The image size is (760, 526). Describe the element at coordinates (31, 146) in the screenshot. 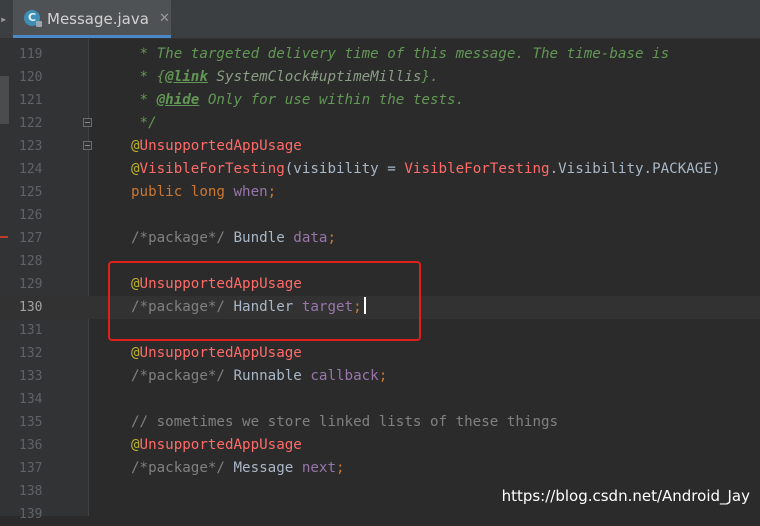

I see `line-number: 123` at that location.